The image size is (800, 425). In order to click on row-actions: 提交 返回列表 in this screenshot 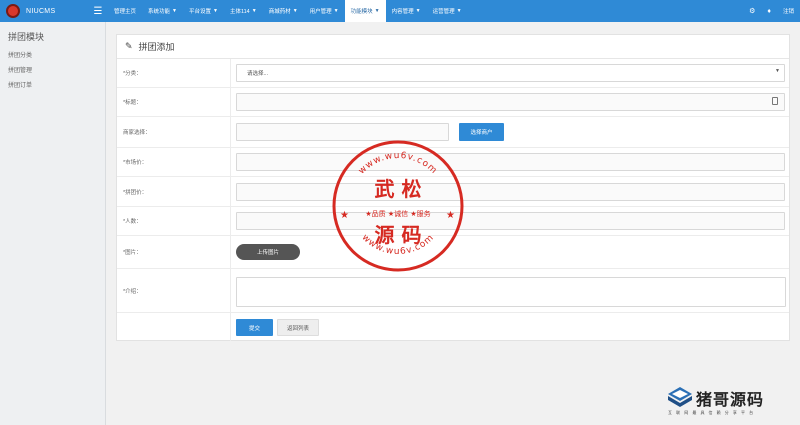, I will do `click(453, 327)`.